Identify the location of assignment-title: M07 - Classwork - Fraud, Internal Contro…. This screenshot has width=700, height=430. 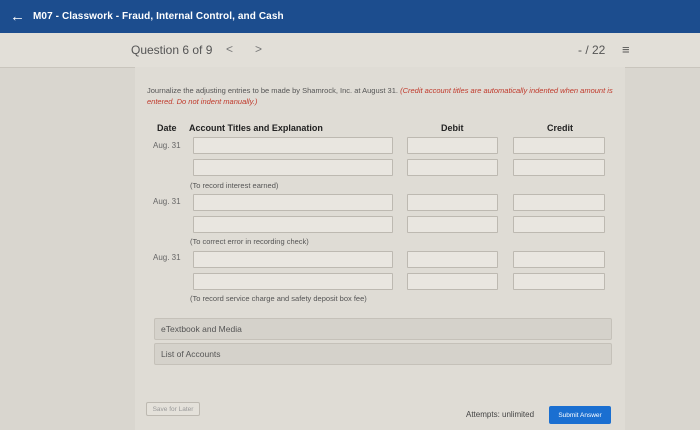
(158, 16).